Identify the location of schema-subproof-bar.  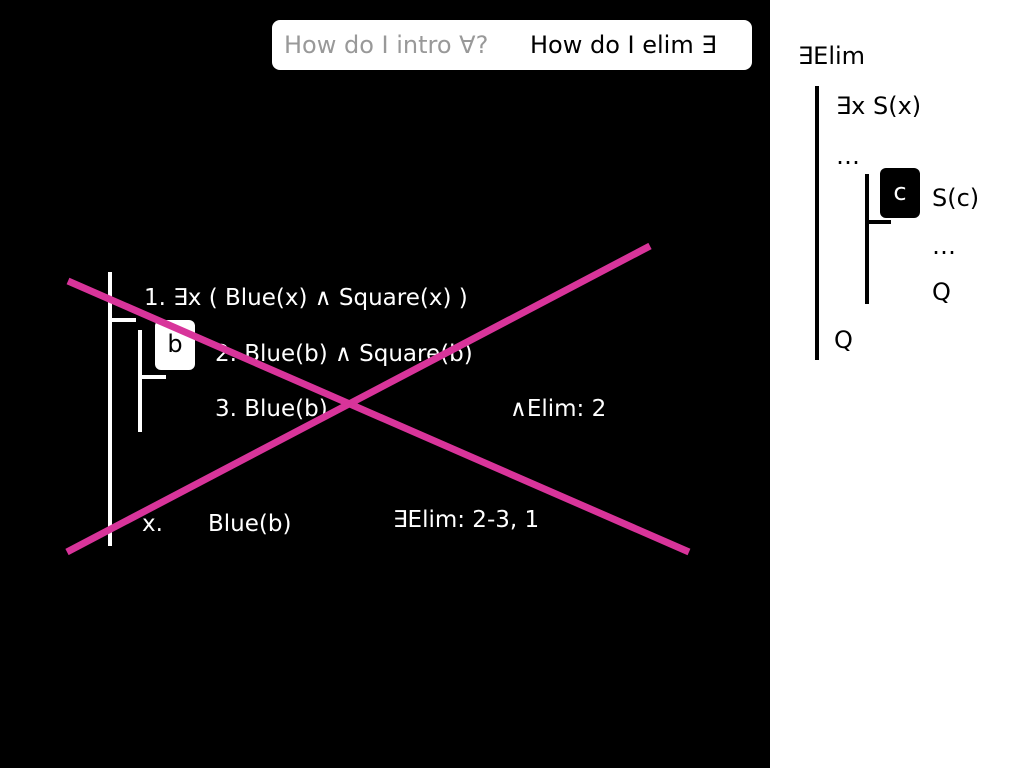
(867, 239).